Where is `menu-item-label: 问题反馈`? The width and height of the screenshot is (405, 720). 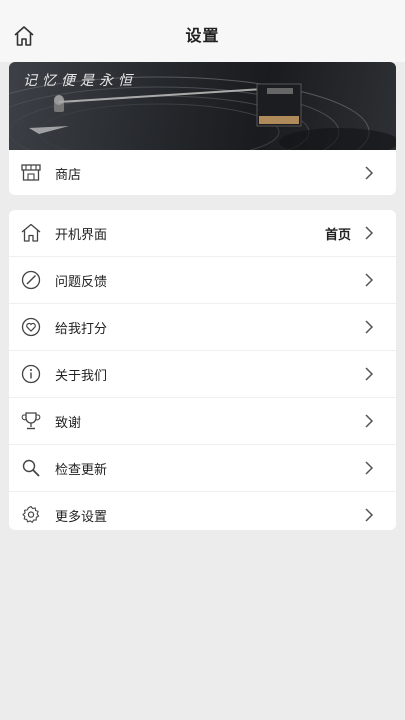
menu-item-label: 问题反馈 is located at coordinates (81, 282).